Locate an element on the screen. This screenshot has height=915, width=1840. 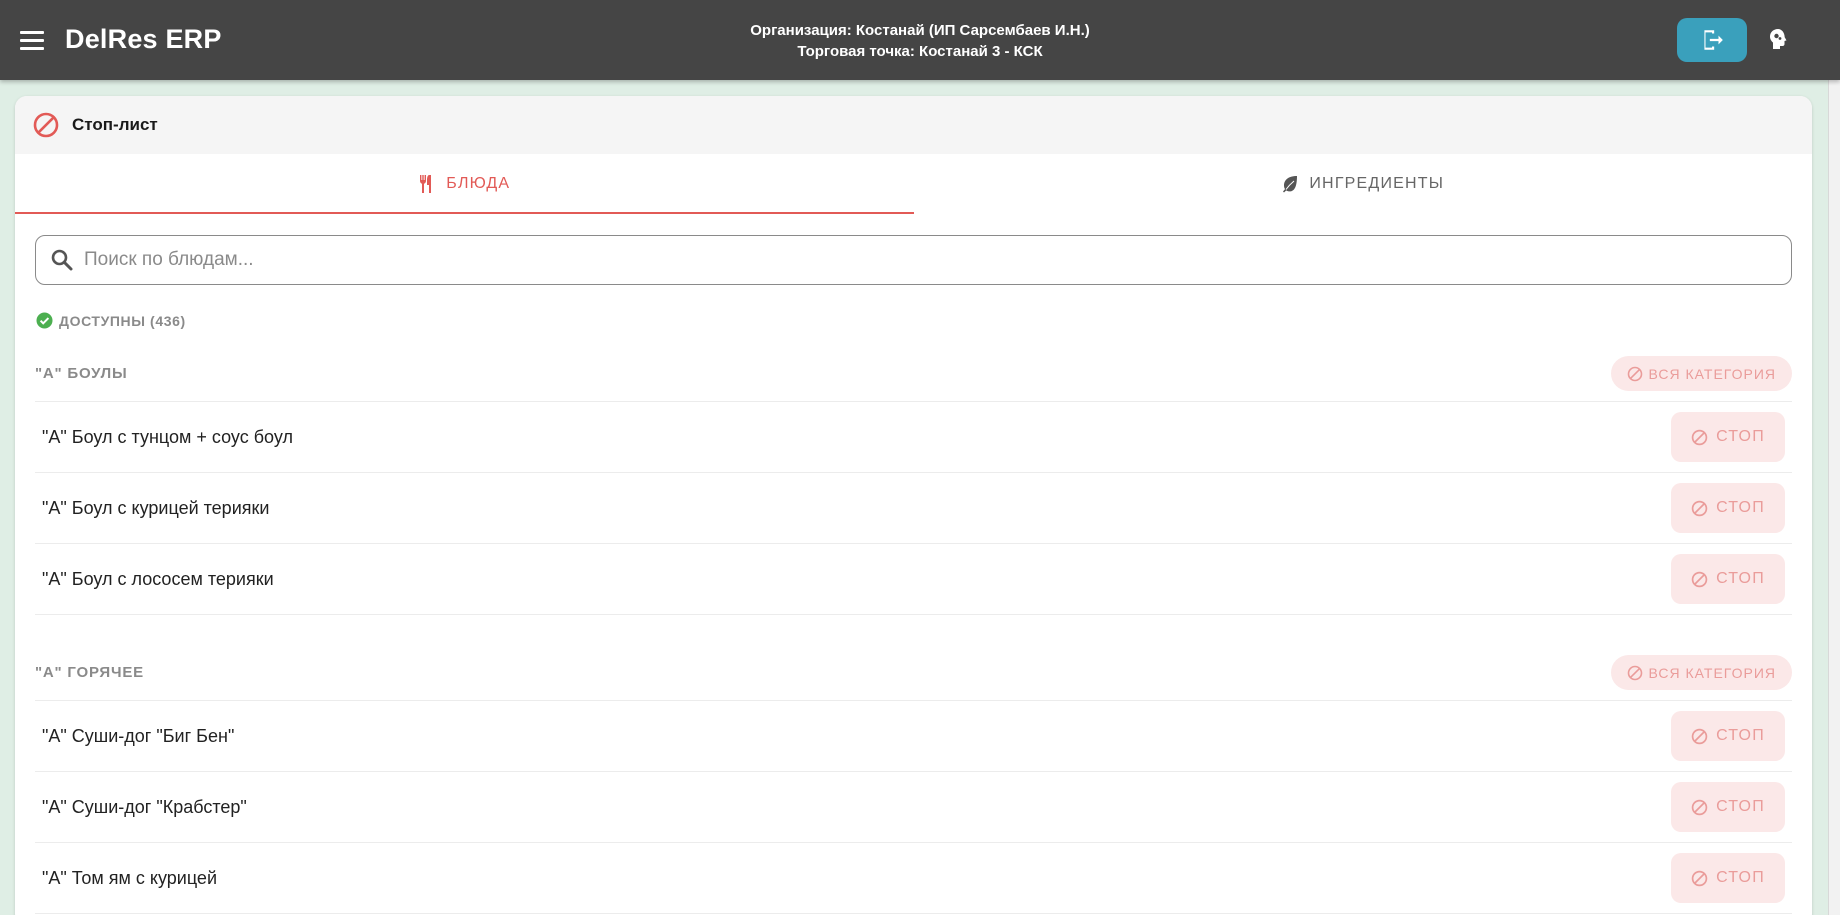
category-spacer is located at coordinates (913, 630).